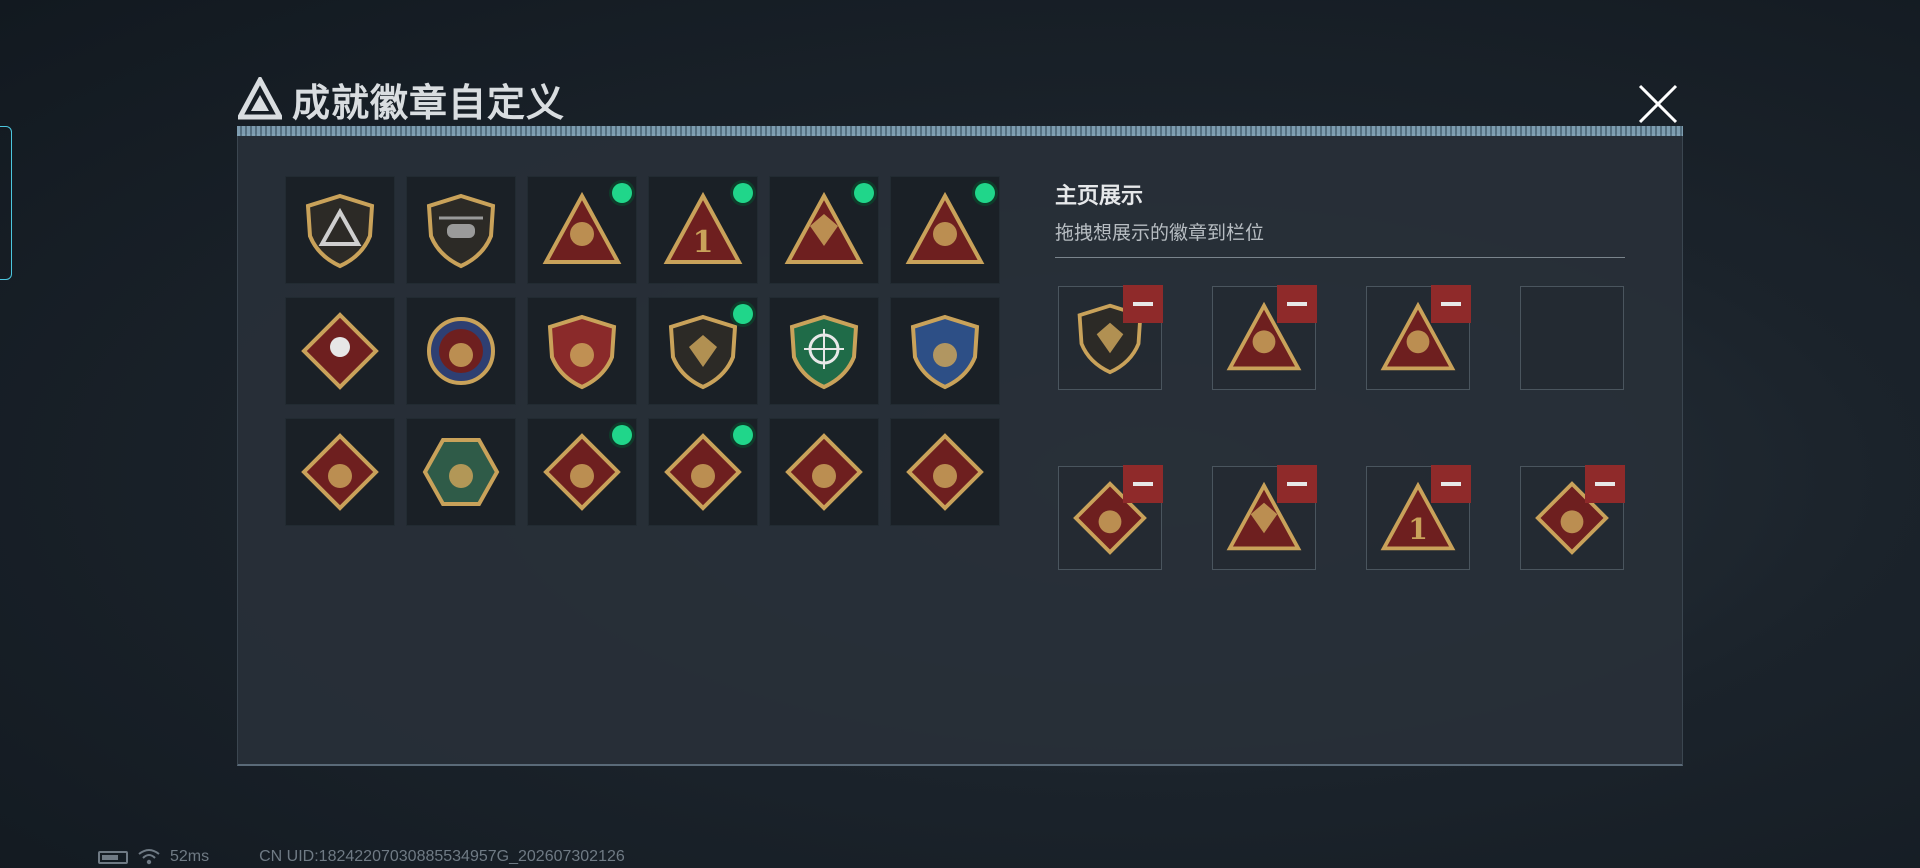 This screenshot has height=868, width=1920. I want to click on wolf-diamond-badge-icon, so click(340, 472).